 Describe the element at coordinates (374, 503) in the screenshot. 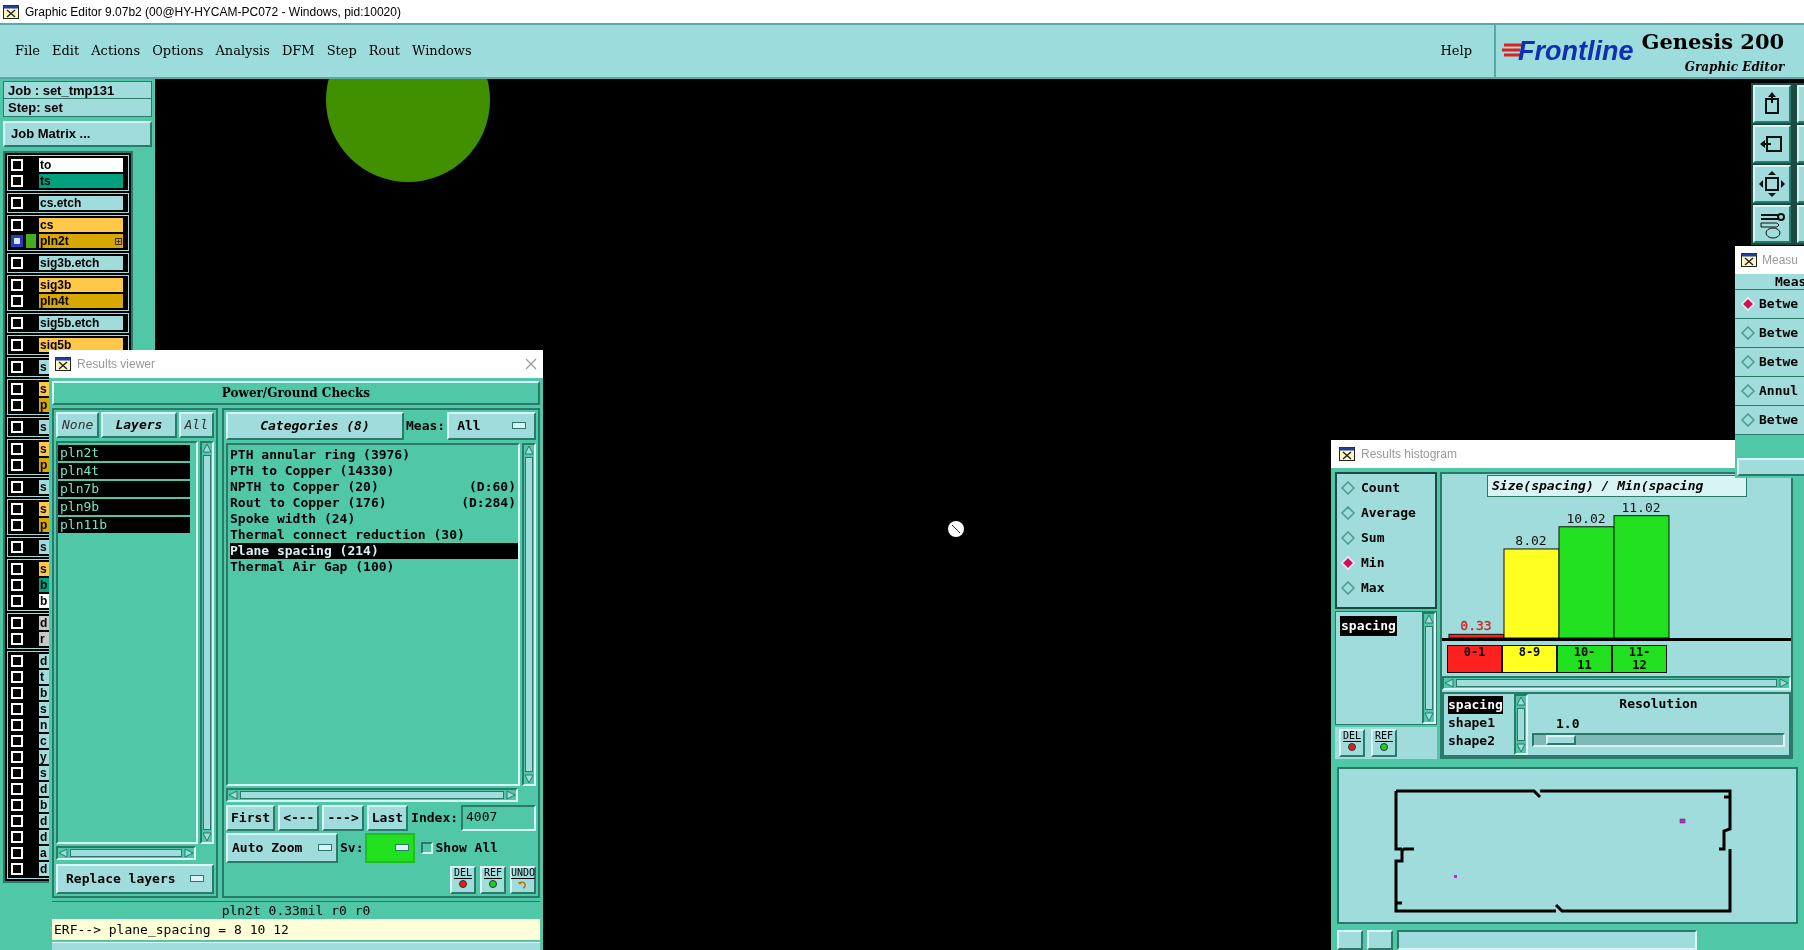

I see `category-item: Rout to Copper (176) (D:284)` at that location.